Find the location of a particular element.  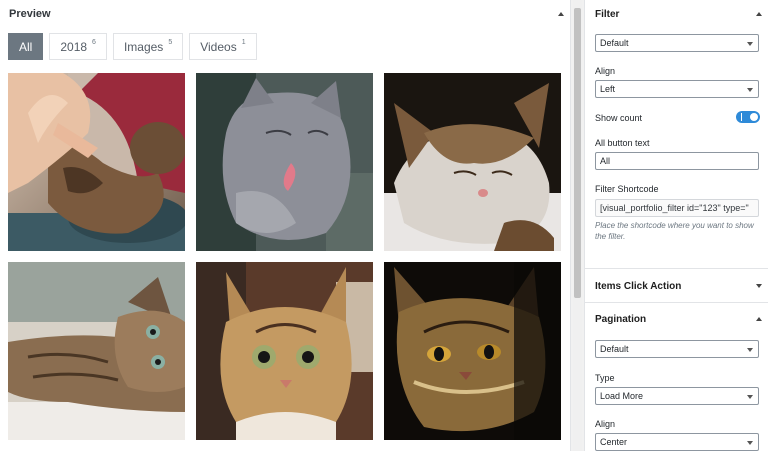

collapse-pagination-icon is located at coordinates (759, 319).